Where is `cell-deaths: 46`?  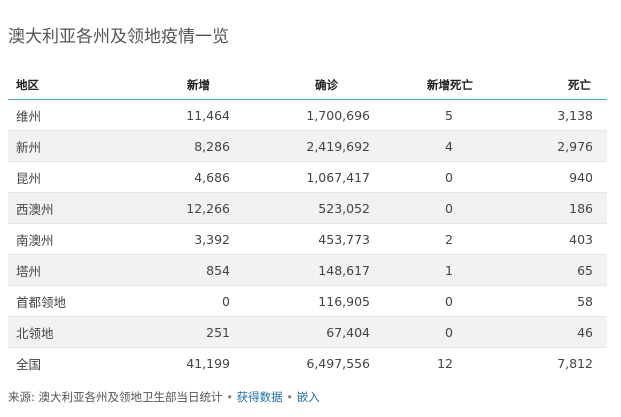
cell-deaths: 46 is located at coordinates (562, 332).